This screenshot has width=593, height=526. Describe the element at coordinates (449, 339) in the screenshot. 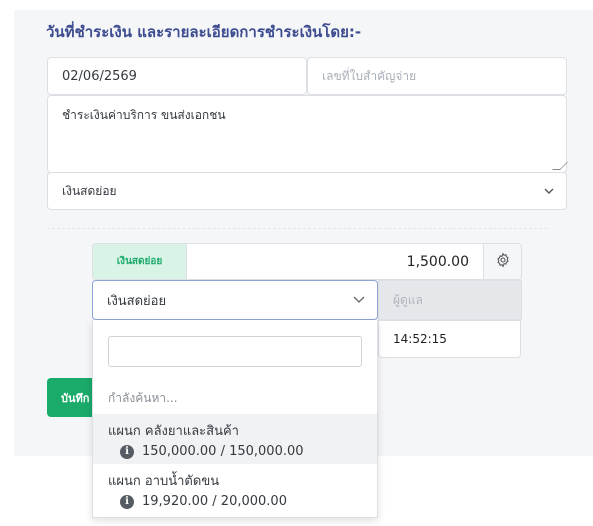

I see `time-field: 14:52:15` at that location.